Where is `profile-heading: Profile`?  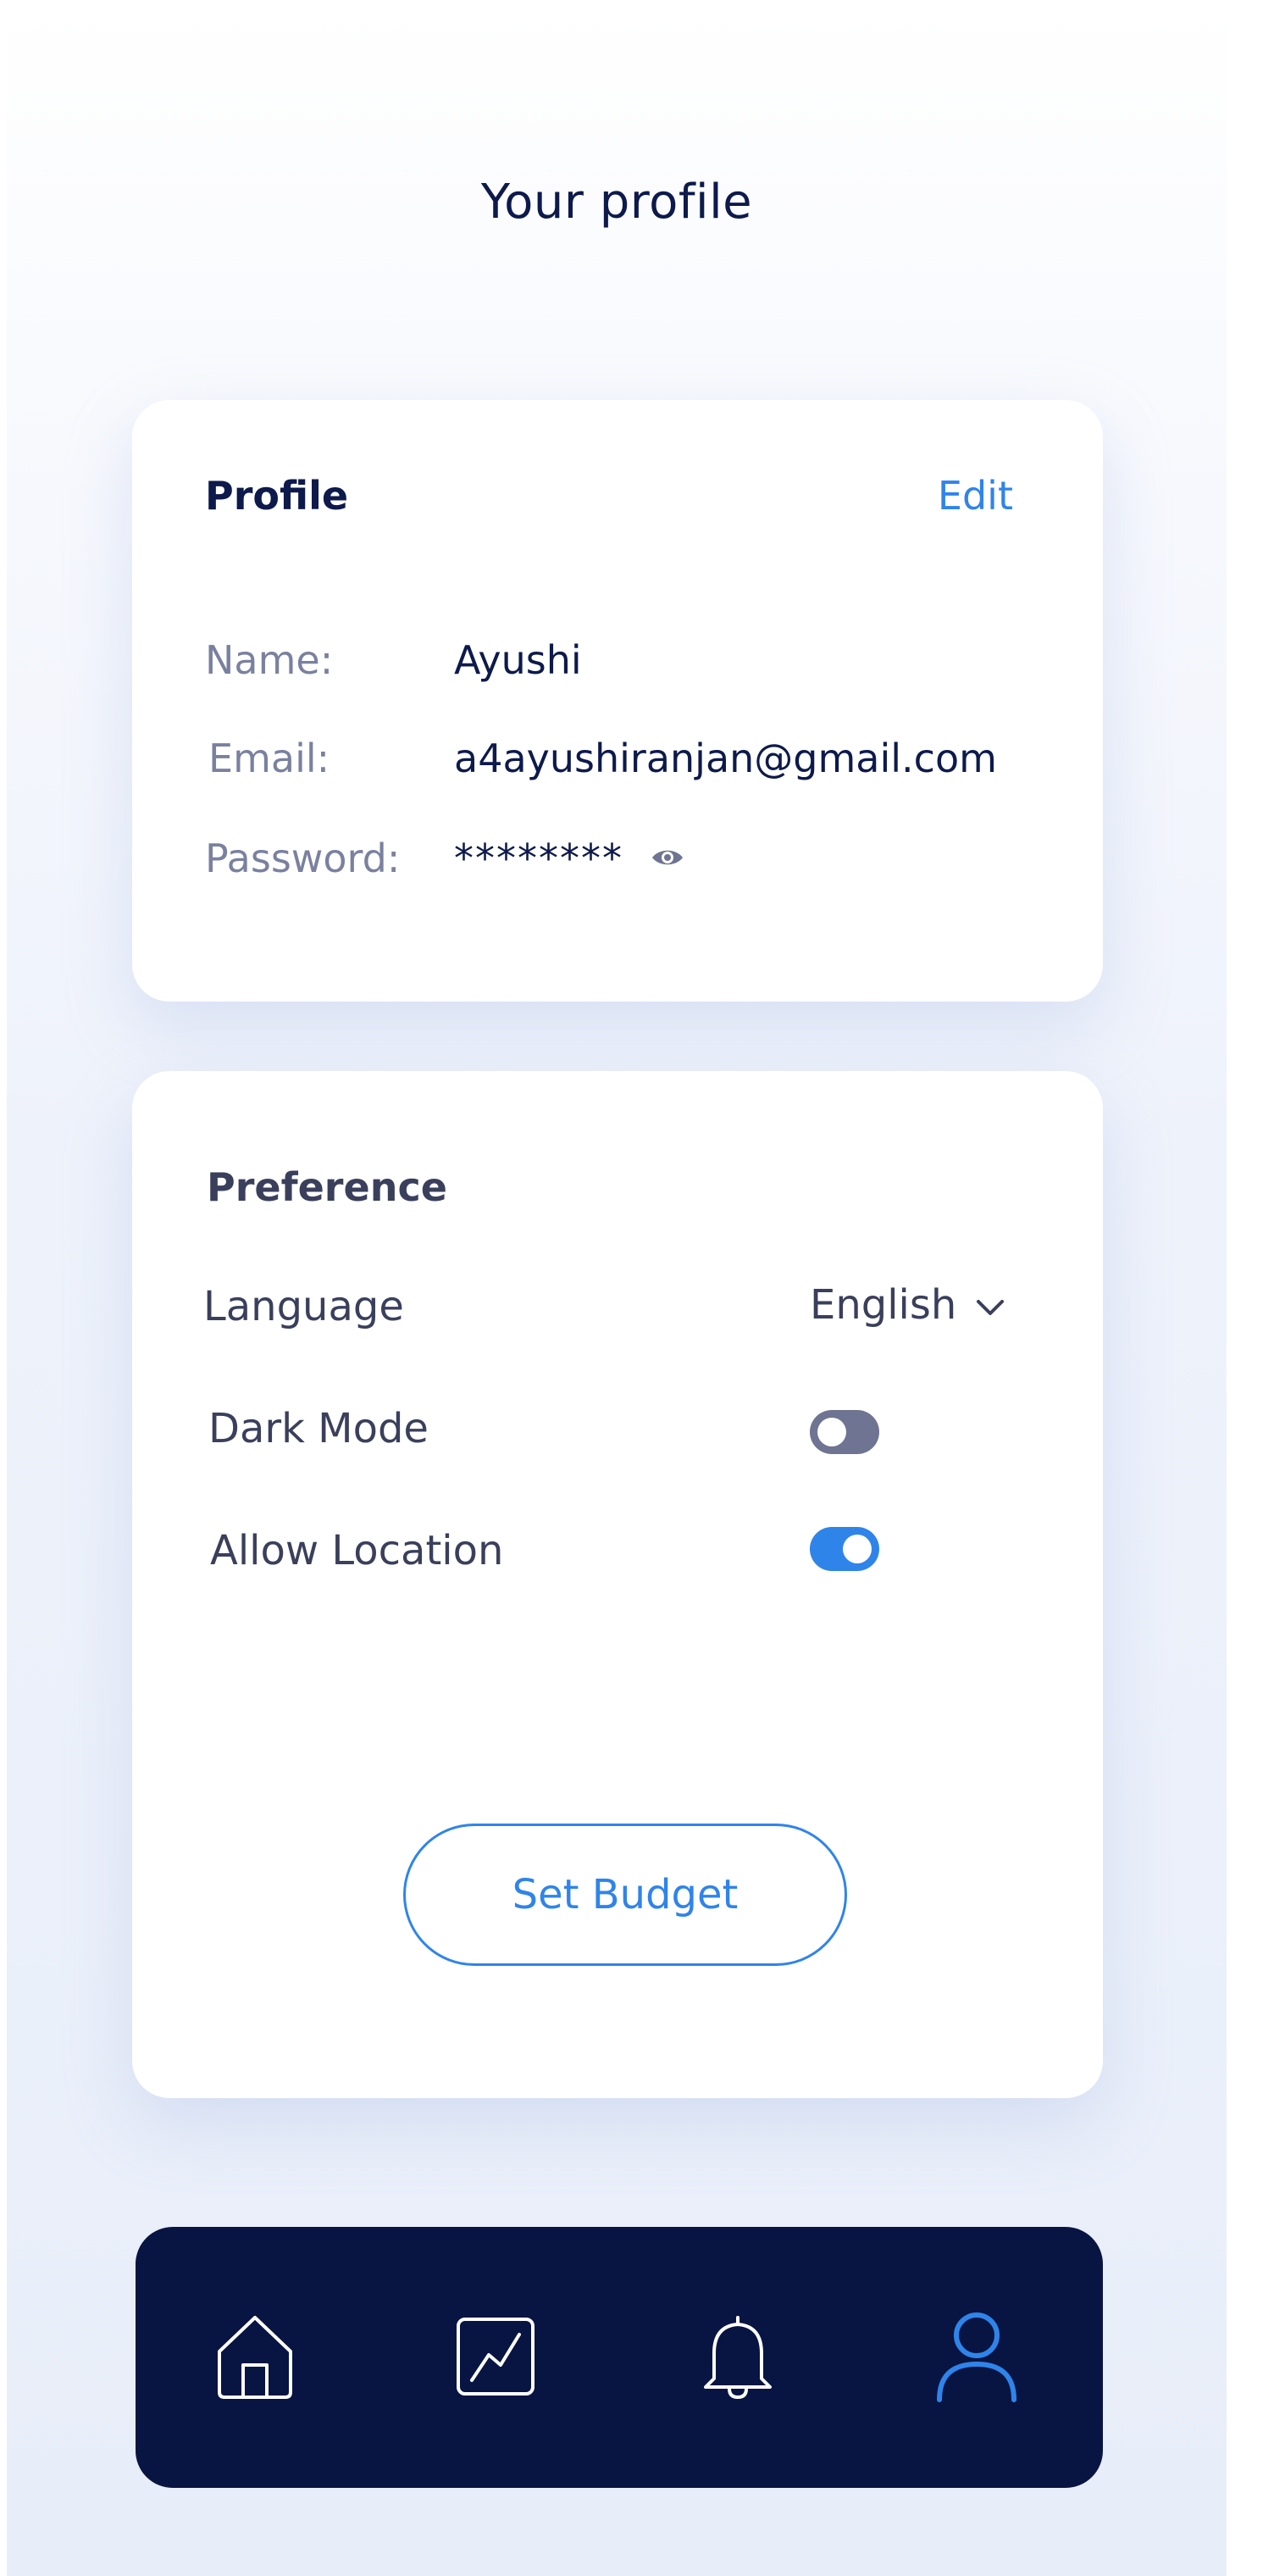
profile-heading: Profile is located at coordinates (277, 496).